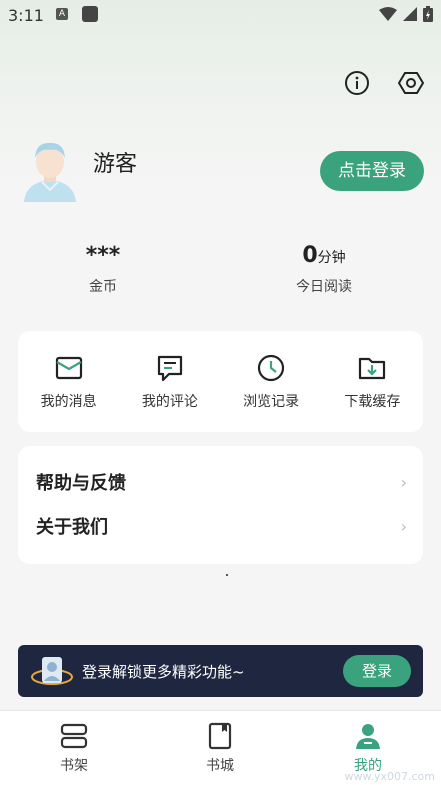  I want to click on menu-help-feedback: 帮助与反馈 ›, so click(221, 482).